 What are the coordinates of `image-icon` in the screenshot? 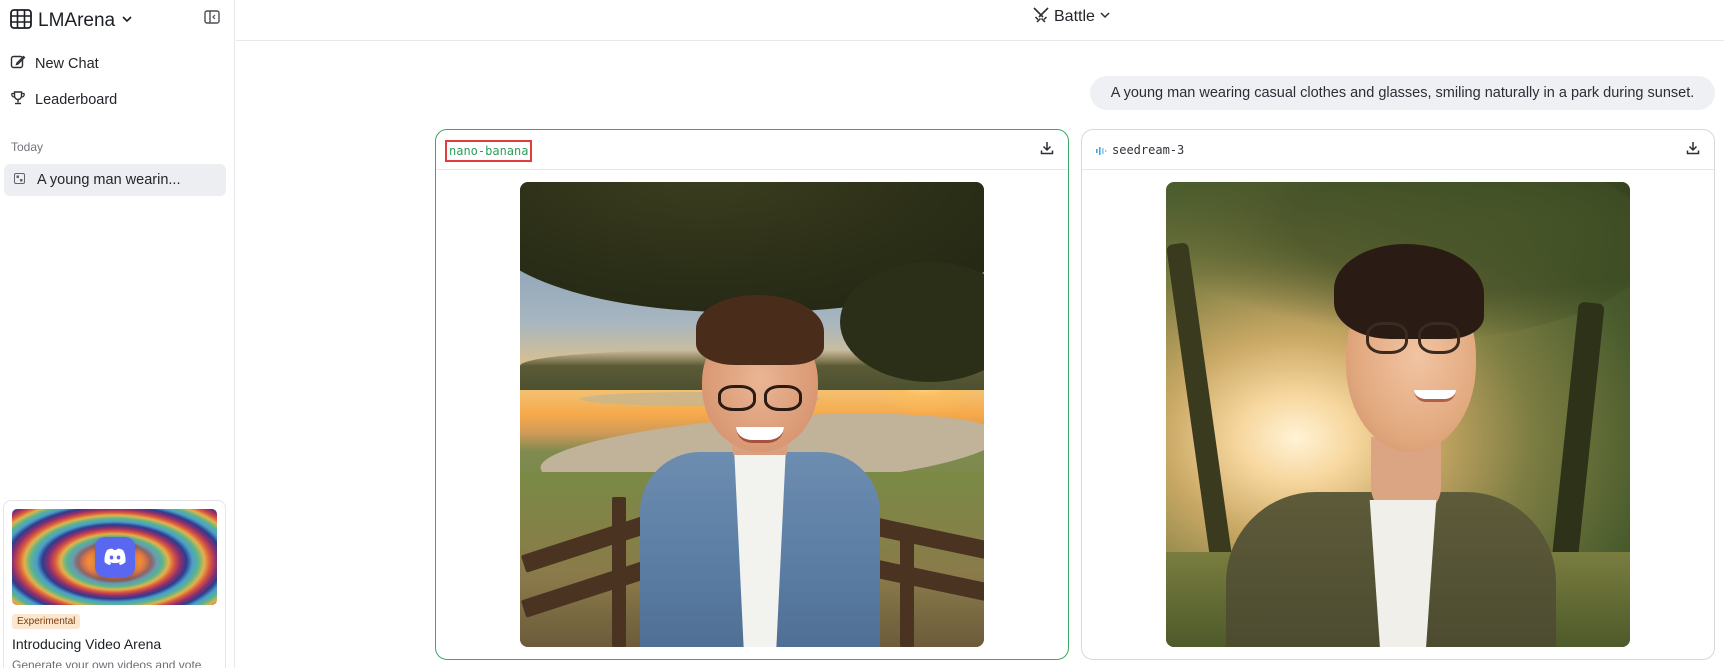 It's located at (19, 180).